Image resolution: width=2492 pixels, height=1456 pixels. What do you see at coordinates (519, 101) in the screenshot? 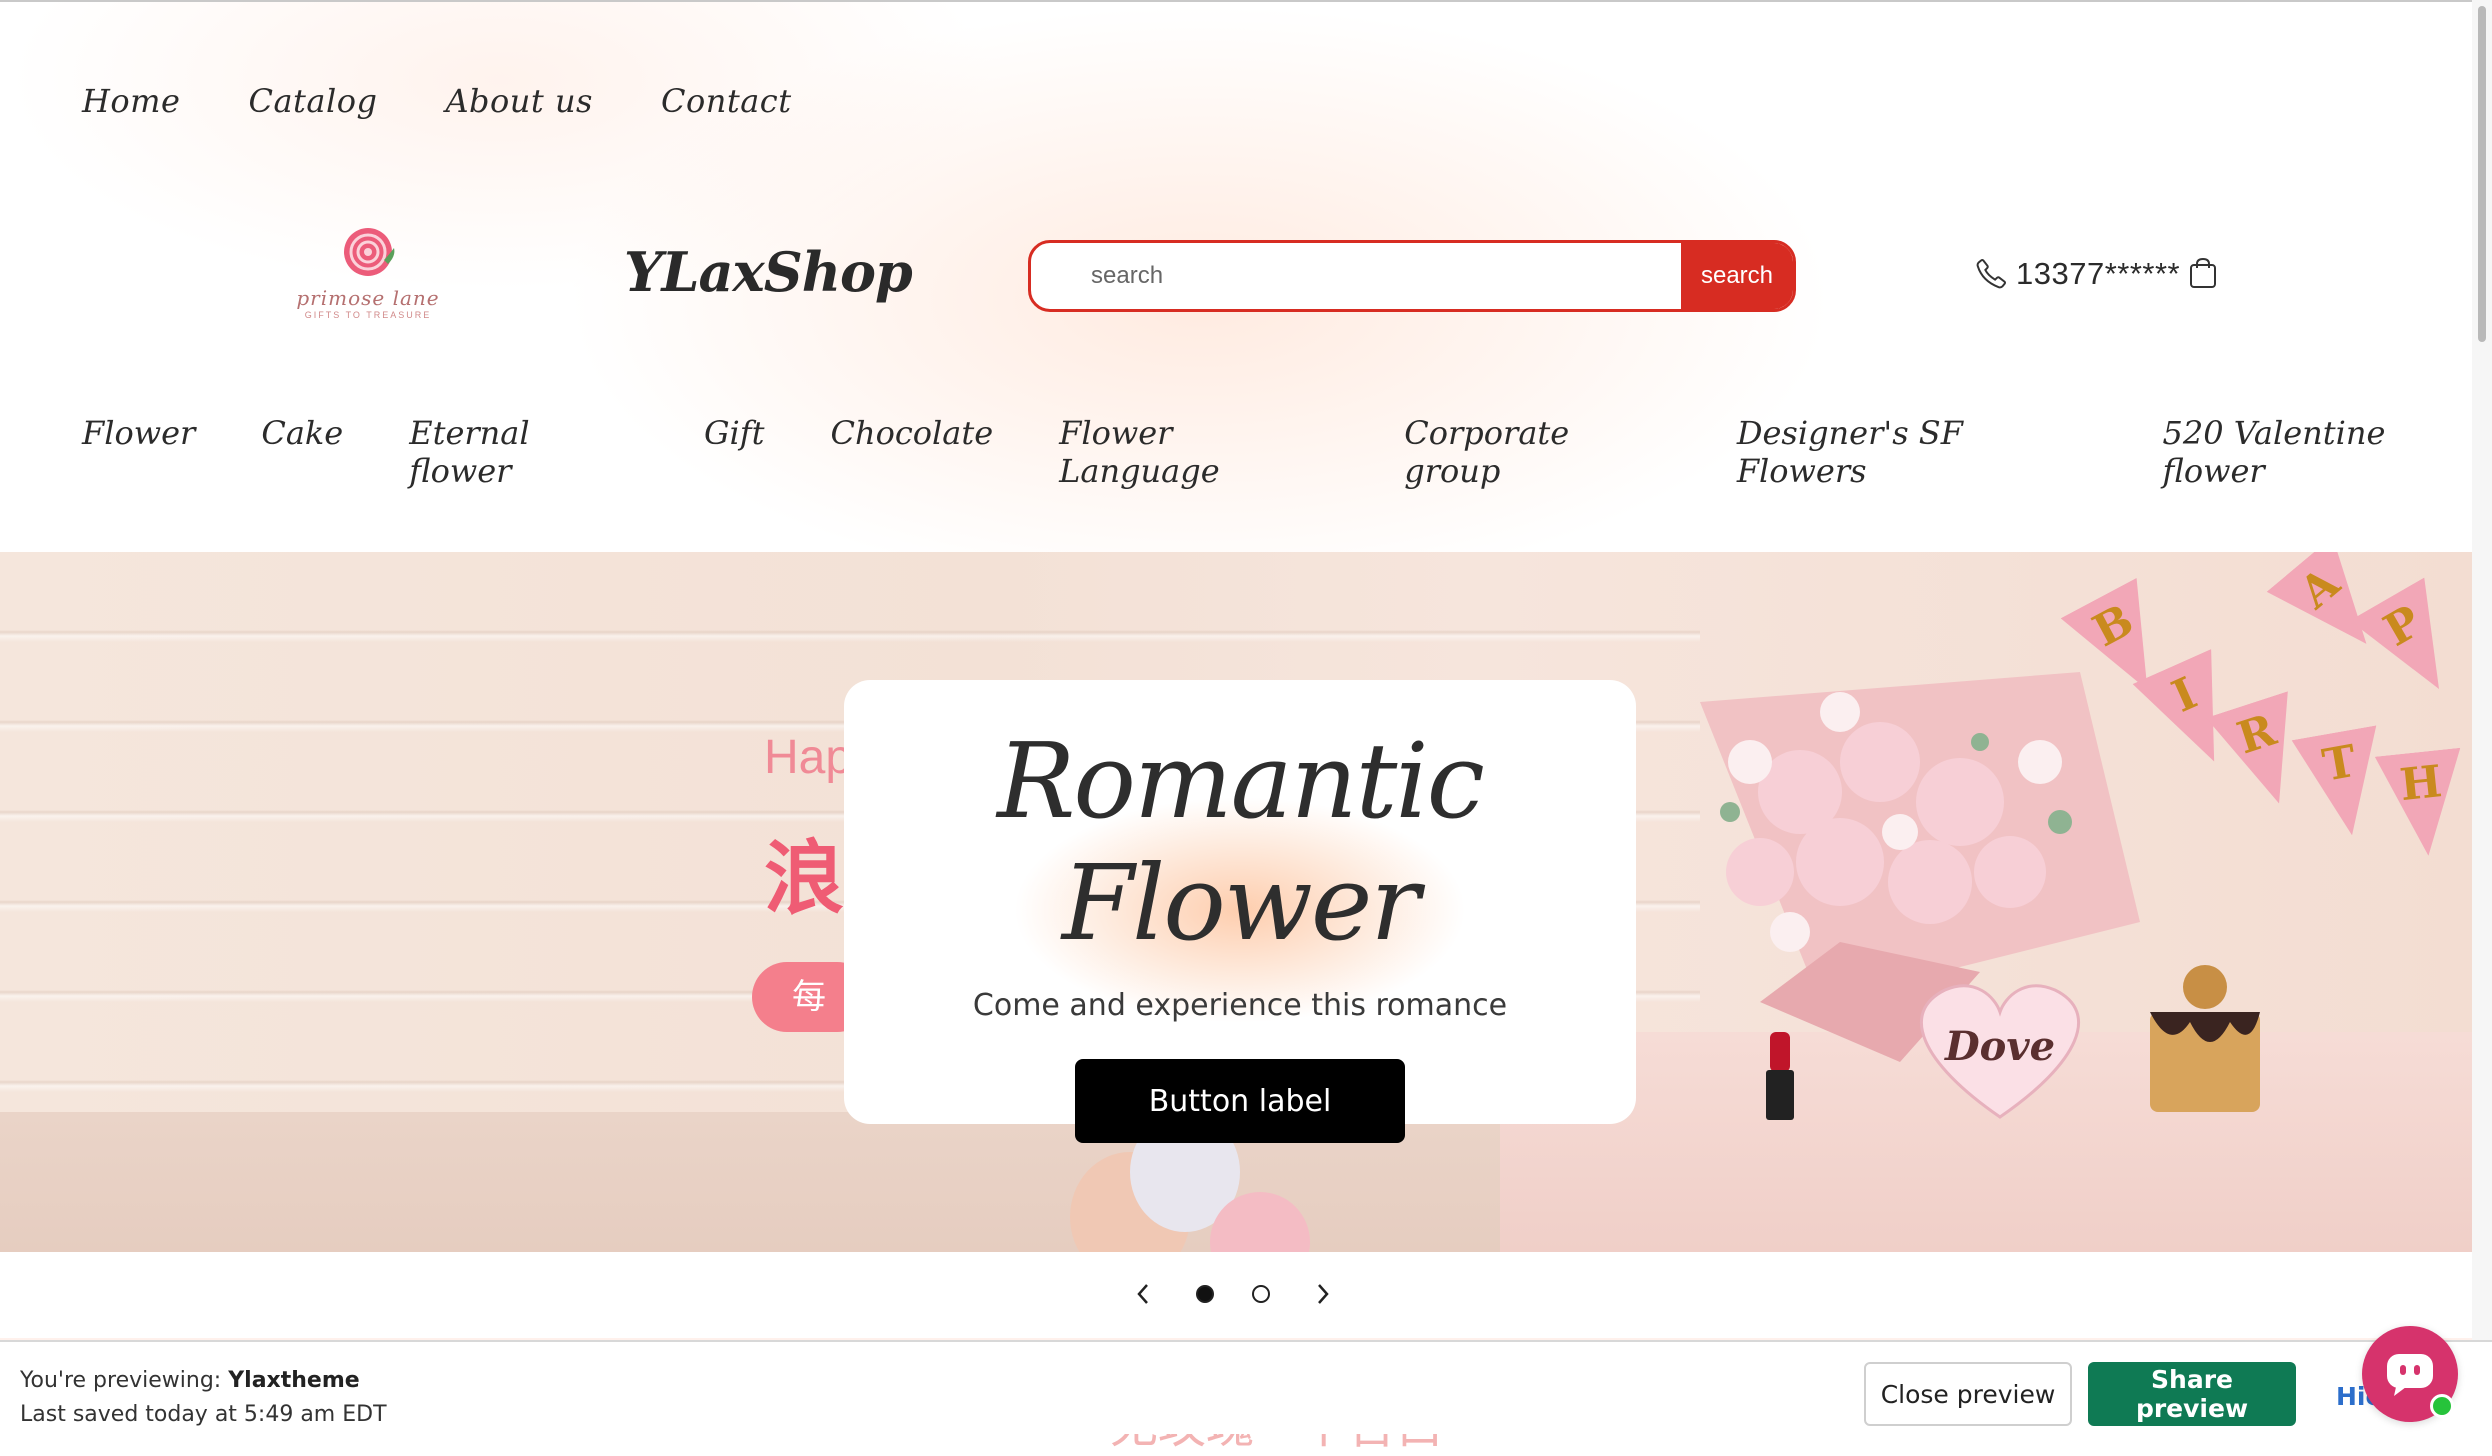
I see `nav-about-us: About us` at bounding box center [519, 101].